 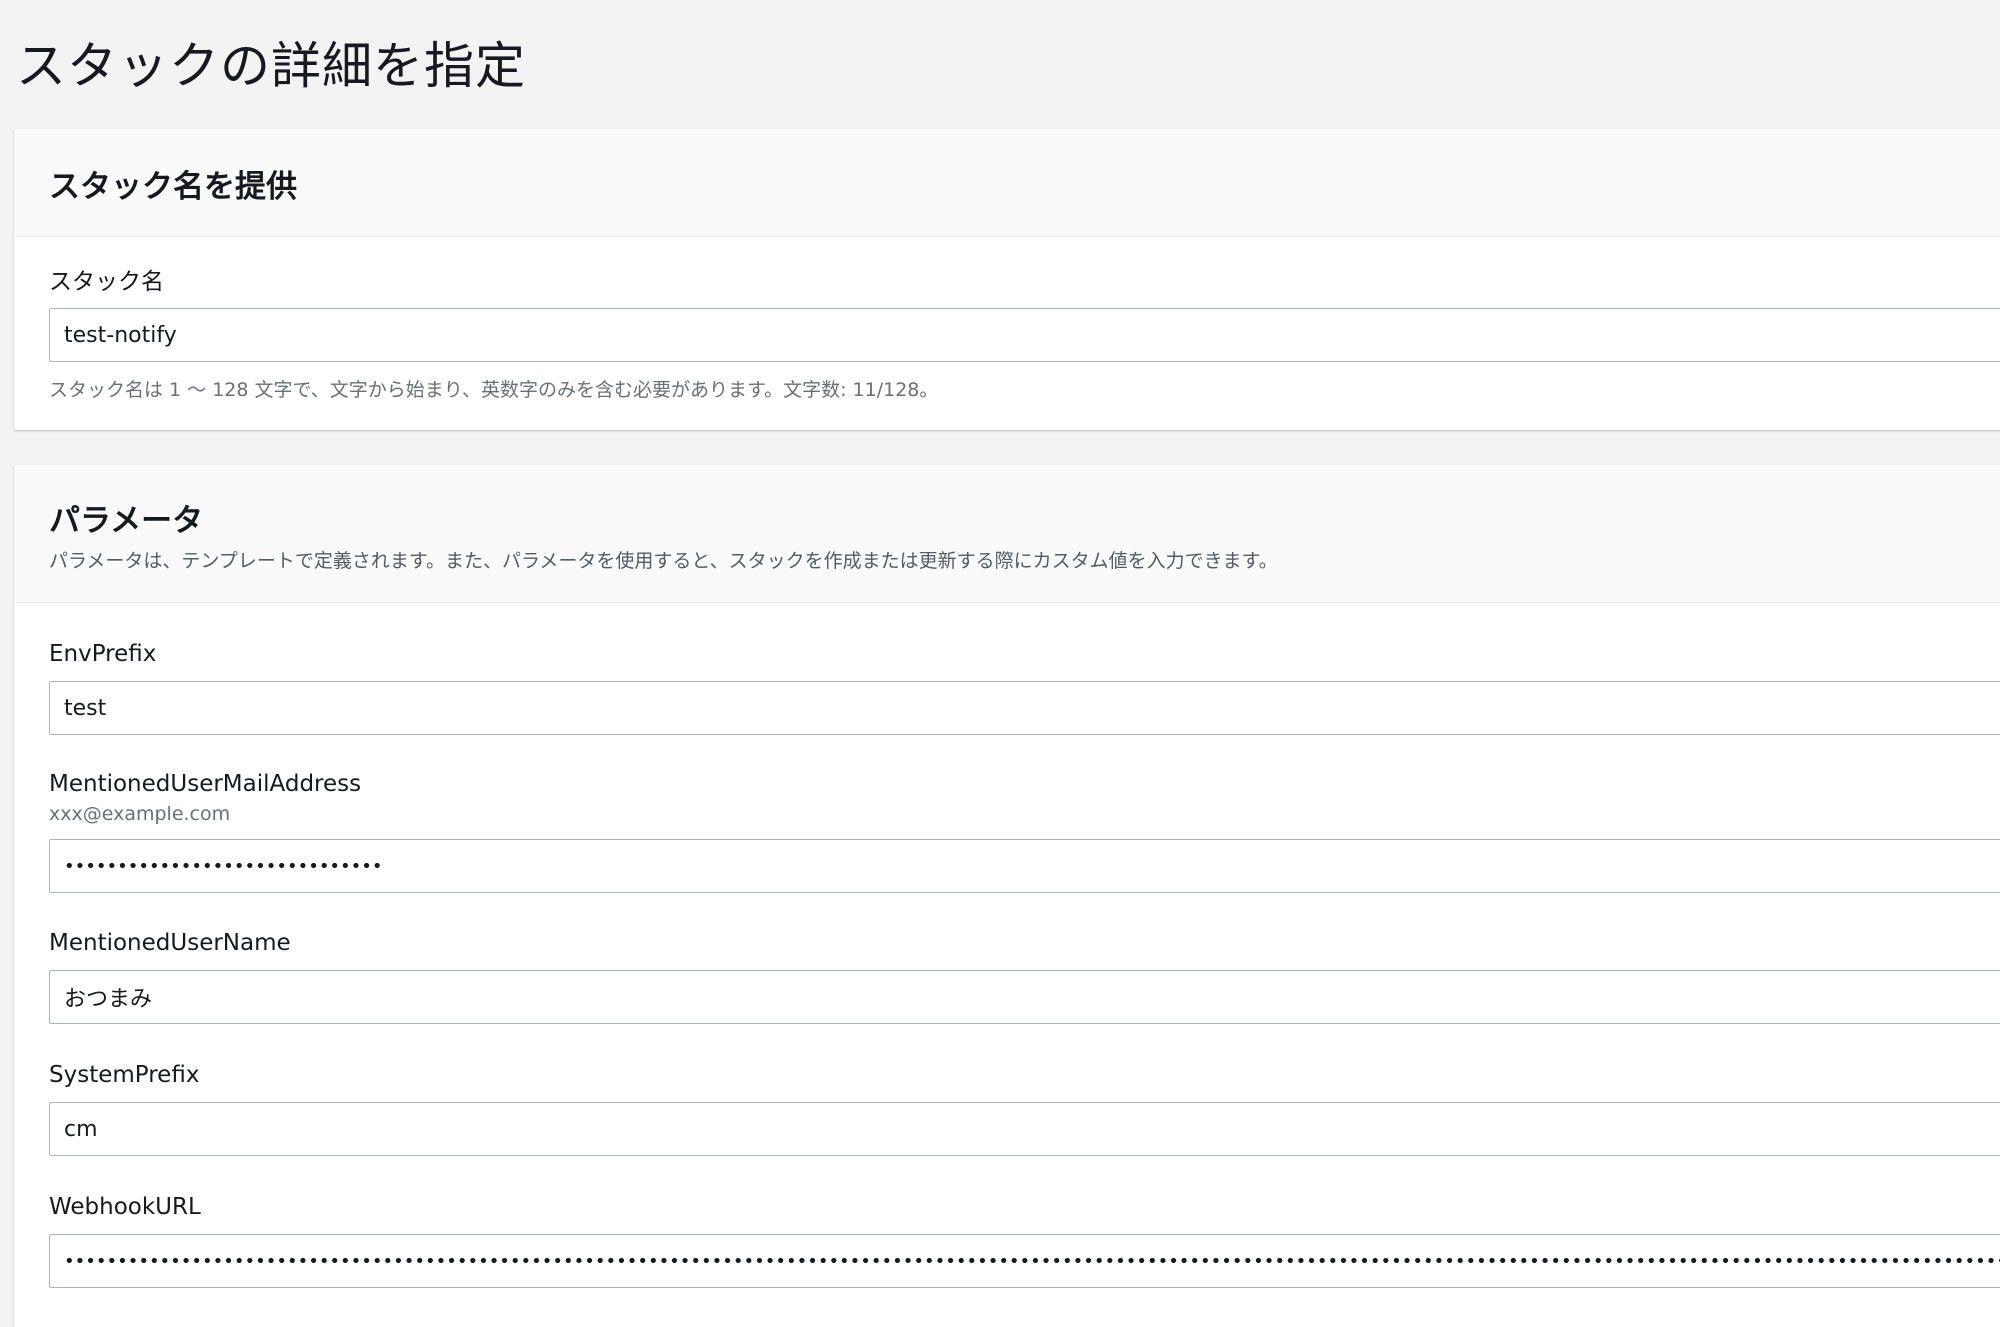 What do you see at coordinates (106, 282) in the screenshot?
I see `stack-name-label: スタック名` at bounding box center [106, 282].